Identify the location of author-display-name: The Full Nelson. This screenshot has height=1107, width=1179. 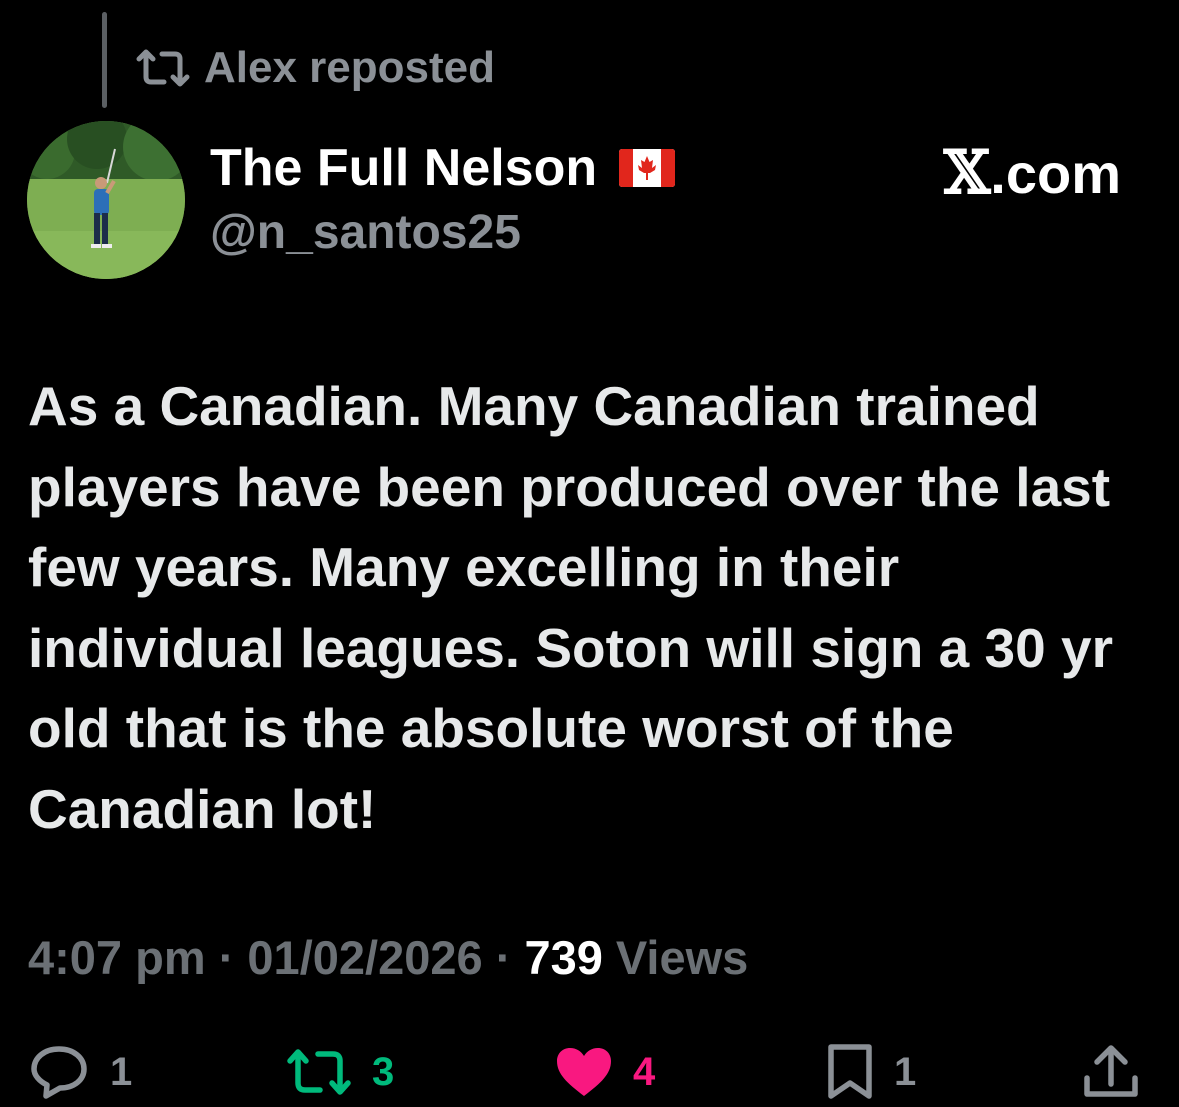
(443, 168).